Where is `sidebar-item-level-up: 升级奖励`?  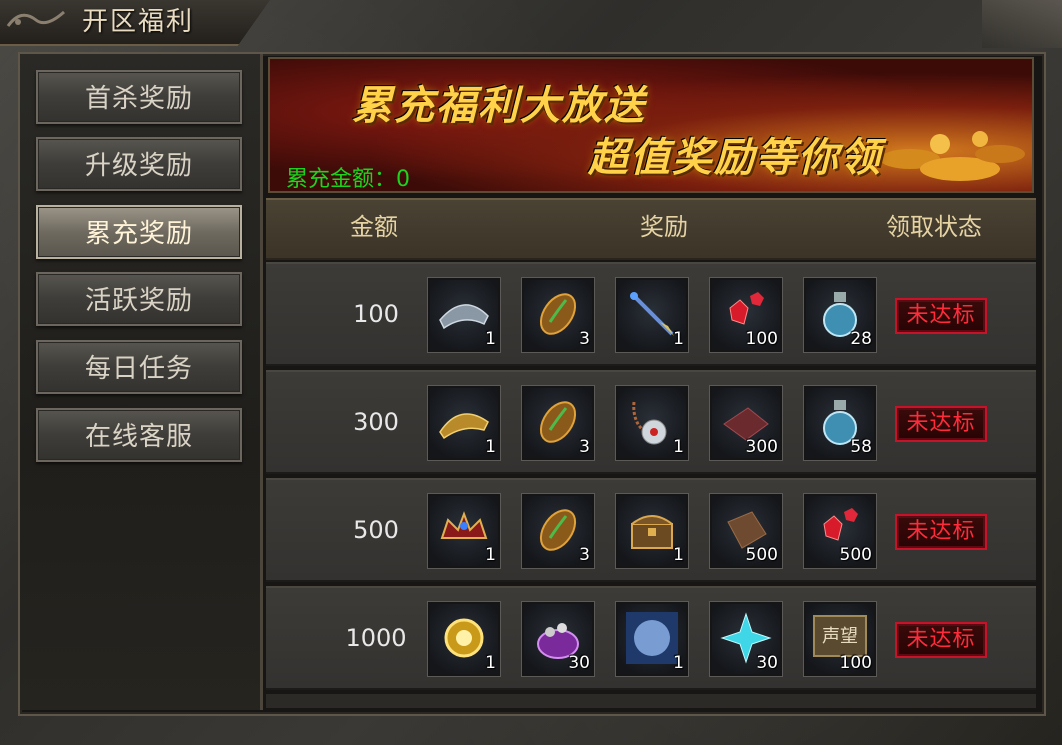 sidebar-item-level-up: 升级奖励 is located at coordinates (139, 164).